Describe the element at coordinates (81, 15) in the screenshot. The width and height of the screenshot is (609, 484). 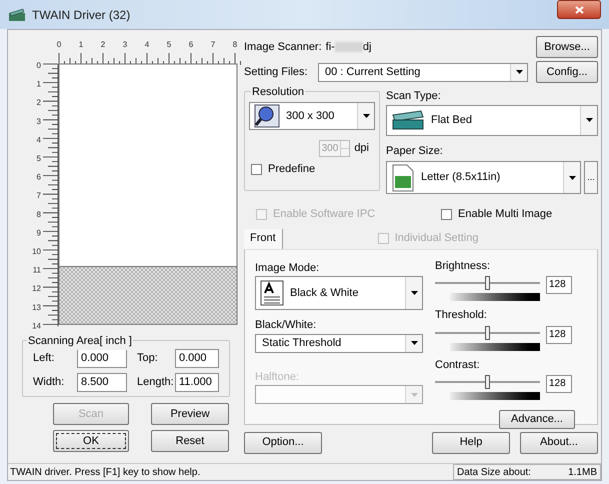
I see `window-title: TWAIN Driver (32)` at that location.